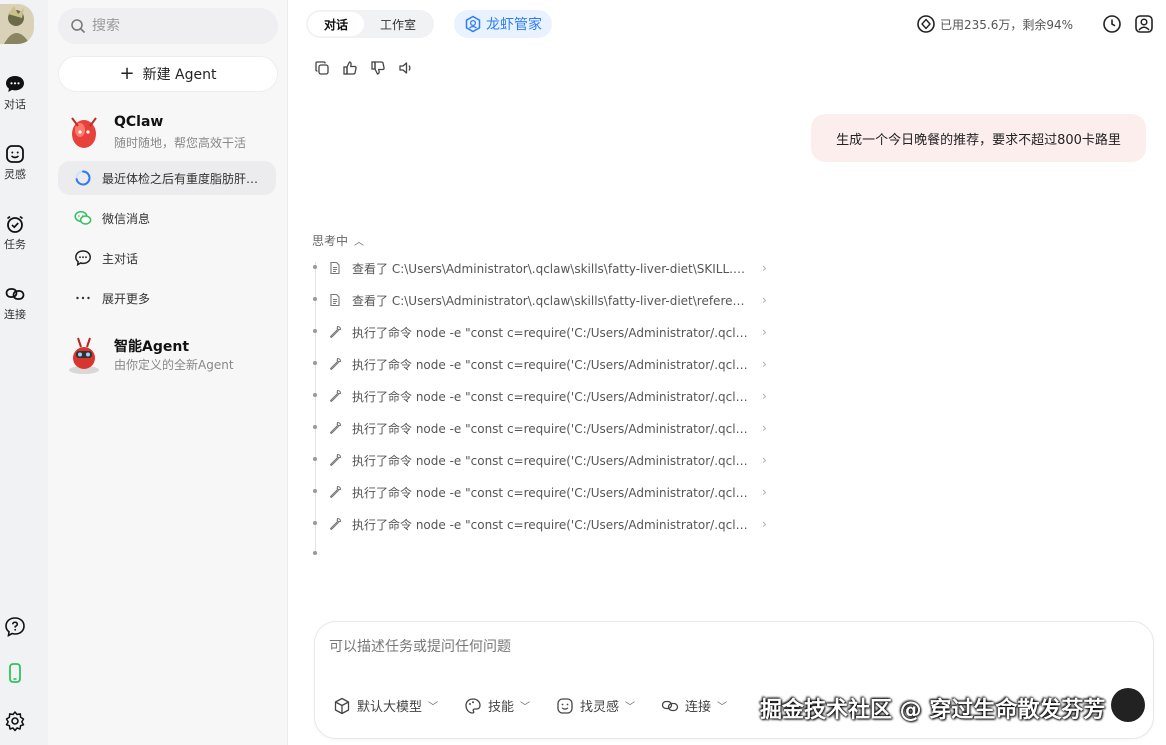 The image size is (1166, 745). Describe the element at coordinates (139, 122) in the screenshot. I see `agent-name: QClaw` at that location.